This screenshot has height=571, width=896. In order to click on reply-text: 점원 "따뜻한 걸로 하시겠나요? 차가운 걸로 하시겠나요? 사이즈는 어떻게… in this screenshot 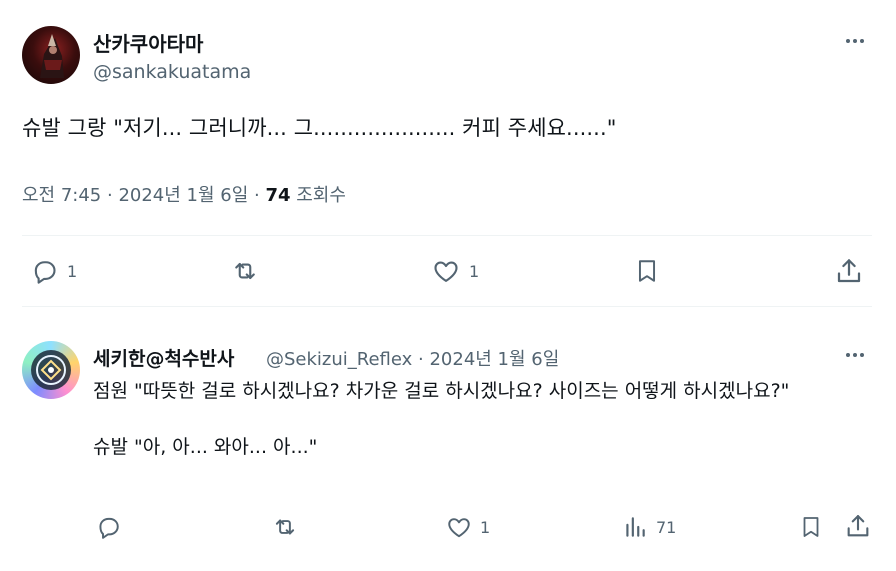, I will do `click(441, 419)`.